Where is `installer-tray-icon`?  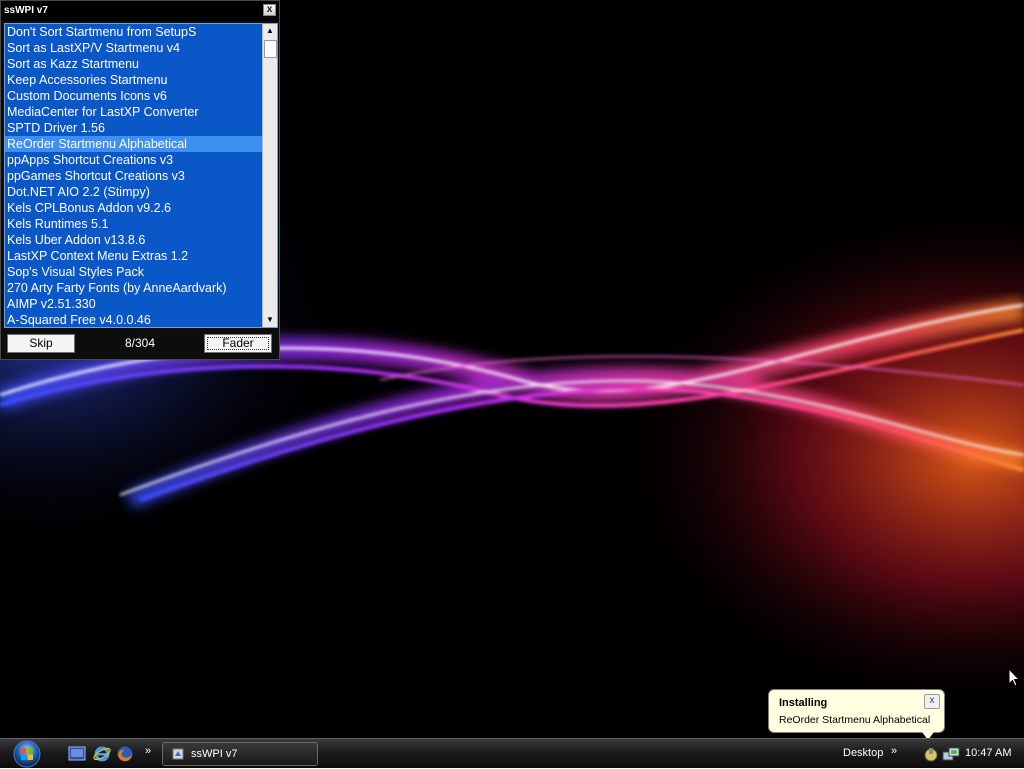 installer-tray-icon is located at coordinates (931, 754).